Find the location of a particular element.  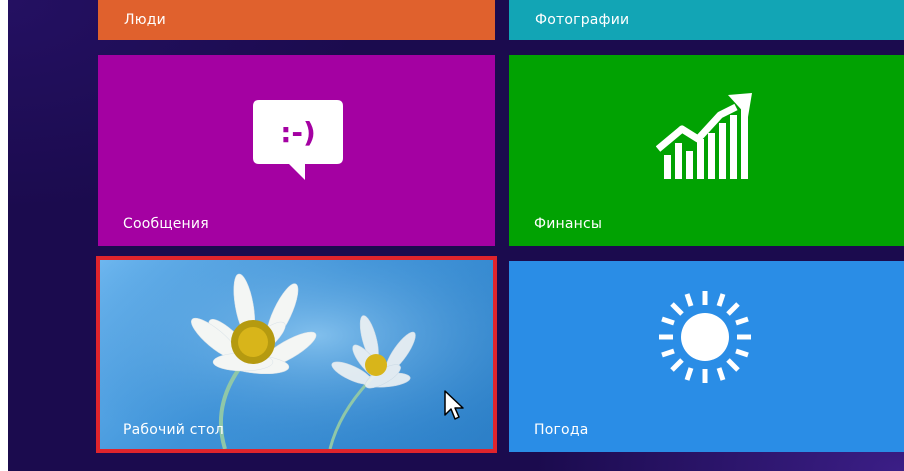

chat-emoticon-icon: :-) is located at coordinates (298, 140).